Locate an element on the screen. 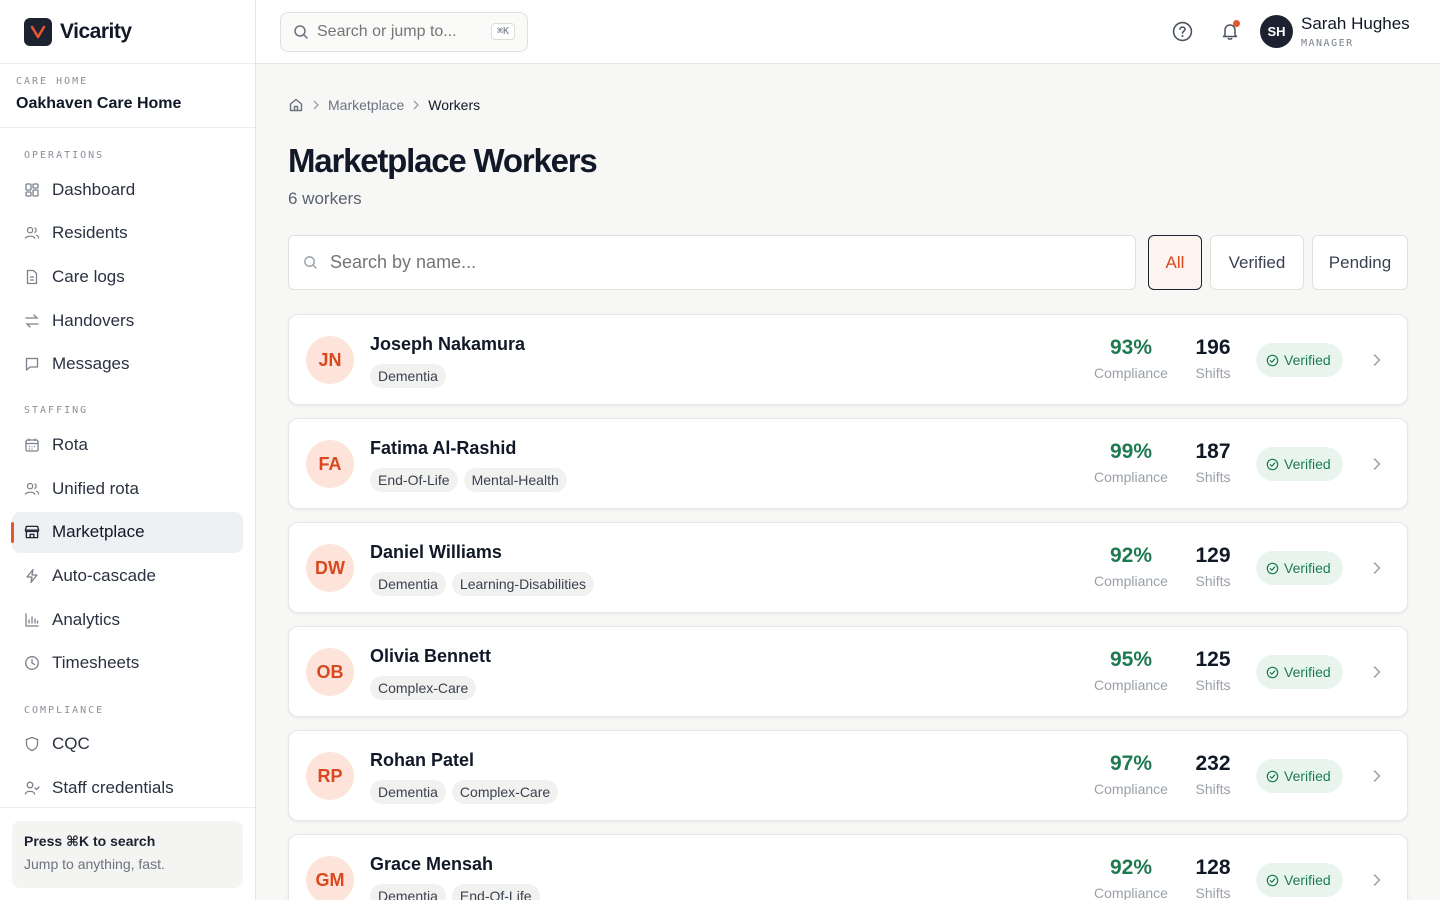 The width and height of the screenshot is (1440, 900). sidebar-item-analytics: Analytics is located at coordinates (127, 619).